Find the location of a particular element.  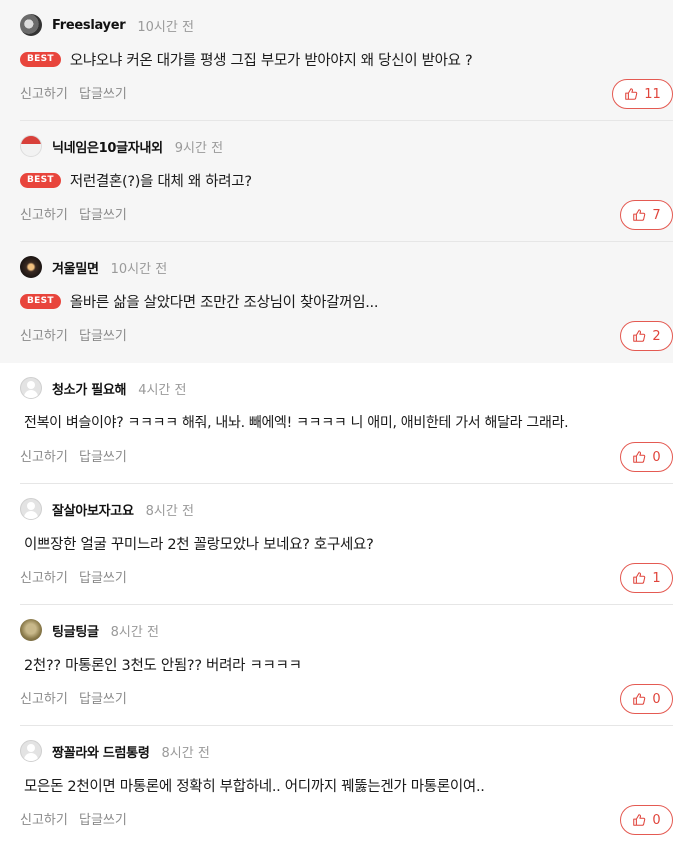

comment-header: 청소가 필요해 4시간 전 is located at coordinates (103, 388).